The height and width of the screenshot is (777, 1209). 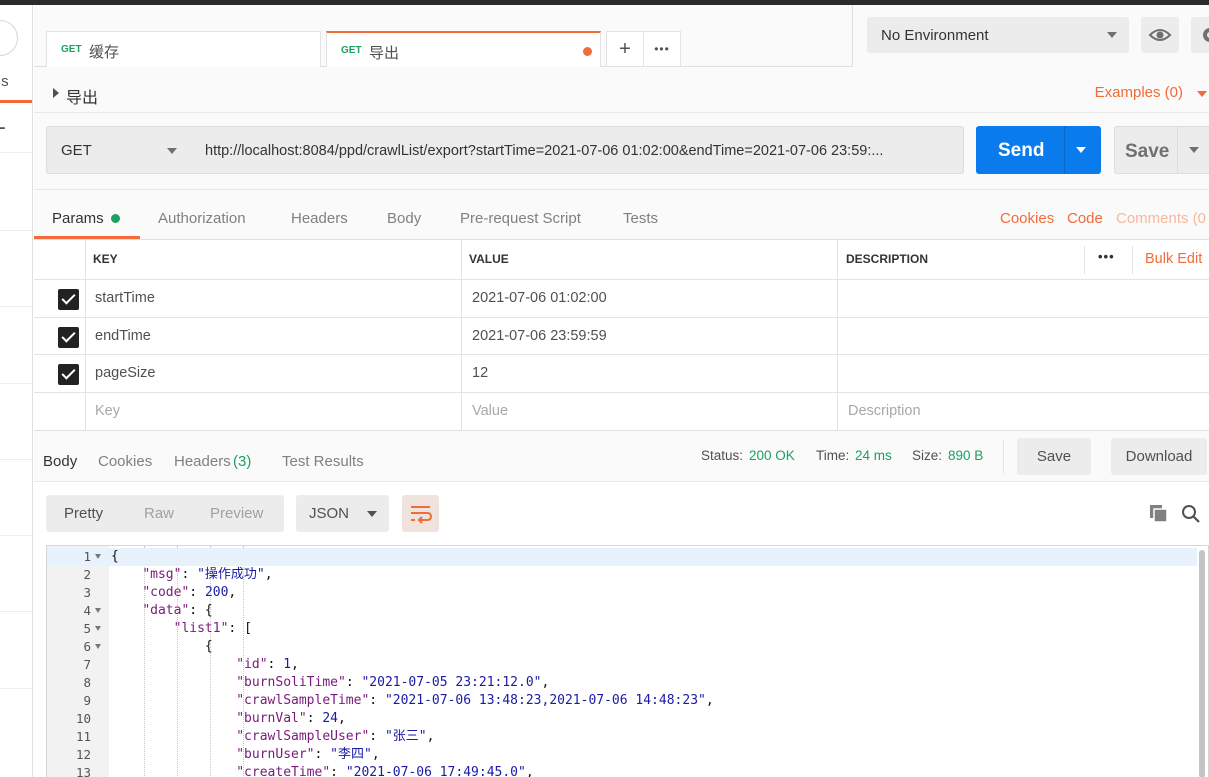 What do you see at coordinates (640, 218) in the screenshot?
I see `tab-tests: Tests` at bounding box center [640, 218].